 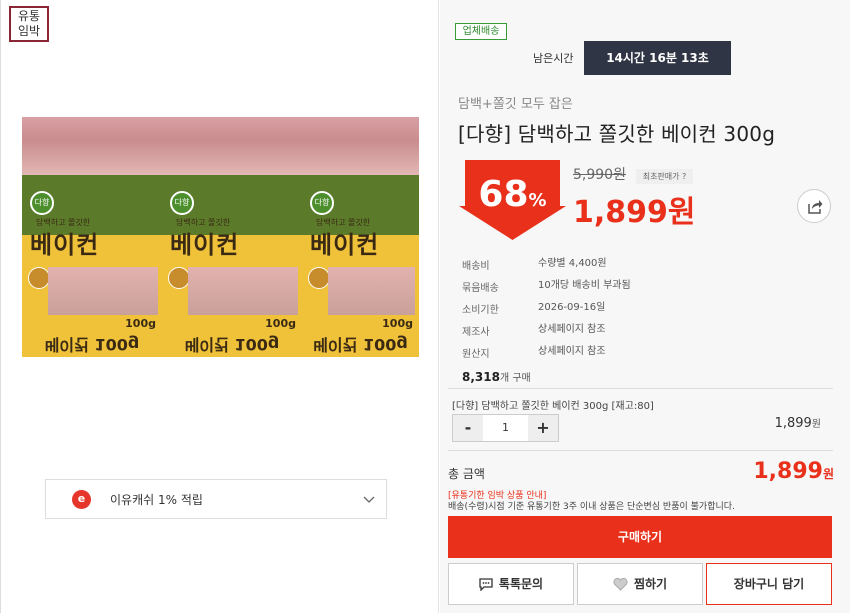 I want to click on tag-line-1: 유통, so click(x=29, y=16).